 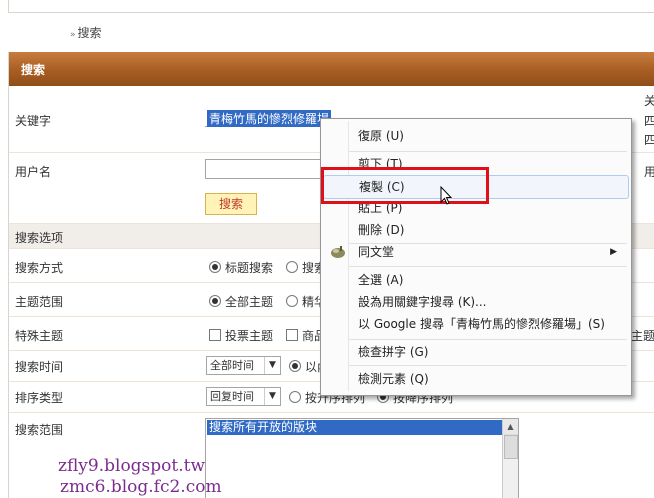 What do you see at coordinates (475, 280) in the screenshot?
I see `menu-item-select-all: 全選 (A)` at bounding box center [475, 280].